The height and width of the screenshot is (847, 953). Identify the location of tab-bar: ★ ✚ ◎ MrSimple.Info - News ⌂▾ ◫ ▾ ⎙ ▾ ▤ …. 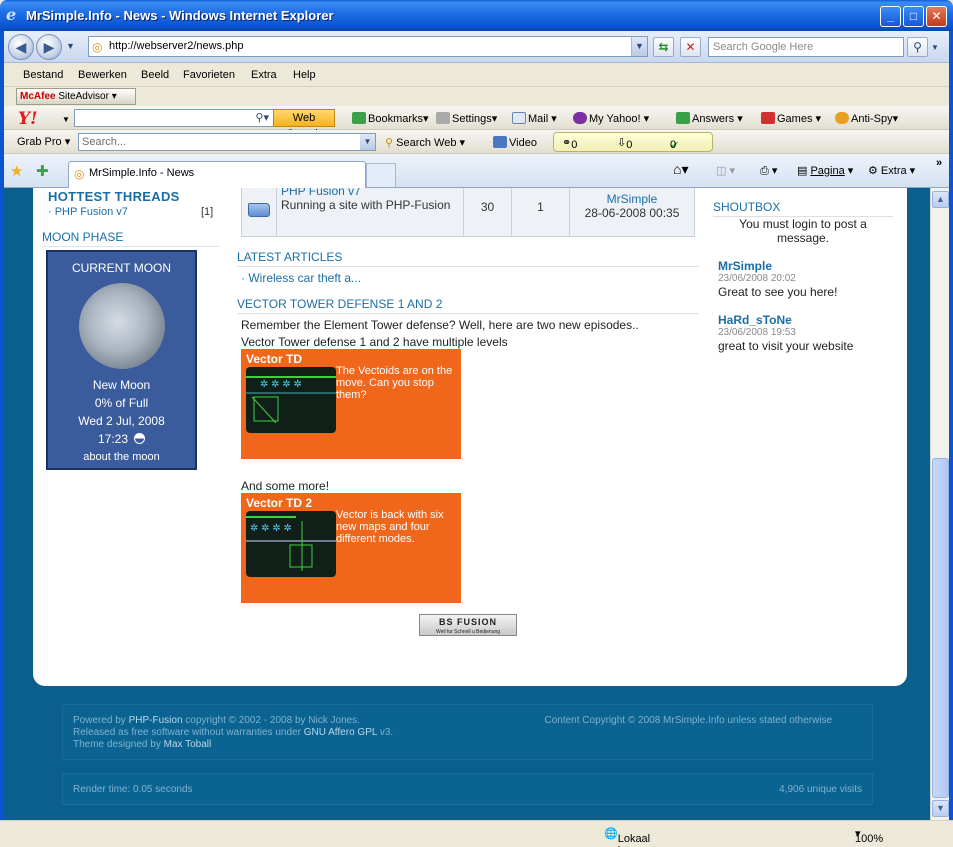
(476, 171).